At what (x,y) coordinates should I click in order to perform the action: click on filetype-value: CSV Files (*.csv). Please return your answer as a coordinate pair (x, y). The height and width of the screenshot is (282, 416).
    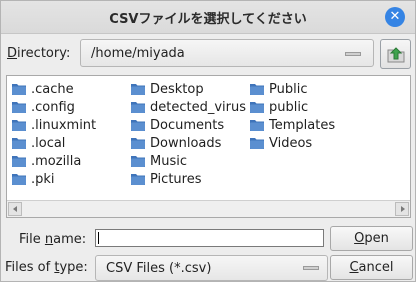
    Looking at the image, I should click on (159, 268).